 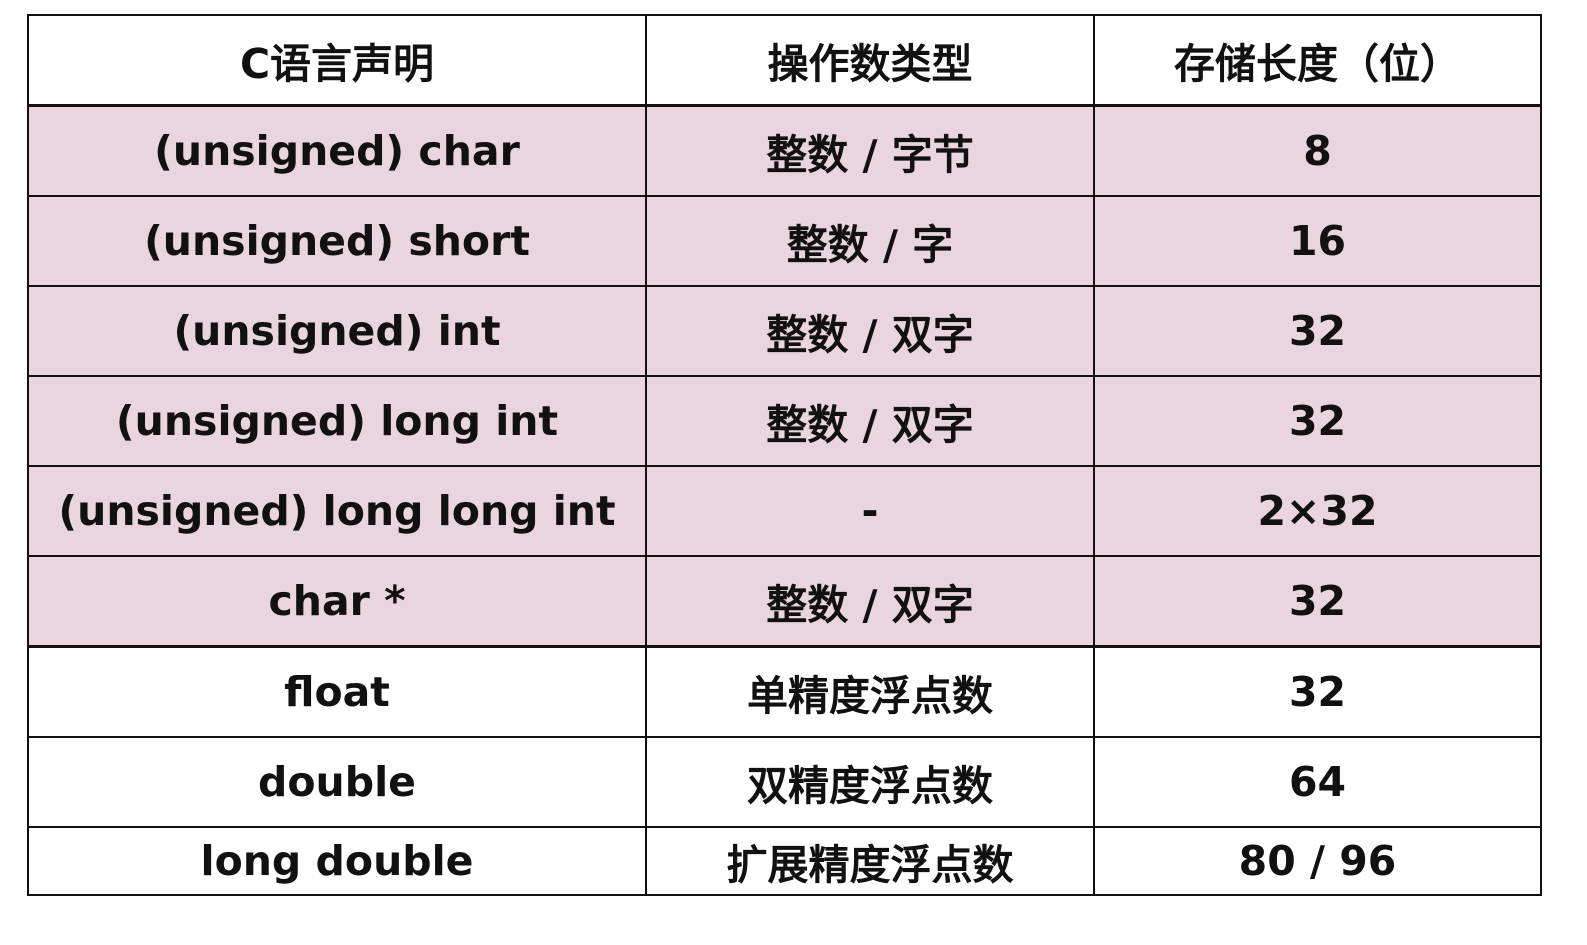 I want to click on table-row: (unsigned) char 整数 / 字节 8, so click(x=784, y=150).